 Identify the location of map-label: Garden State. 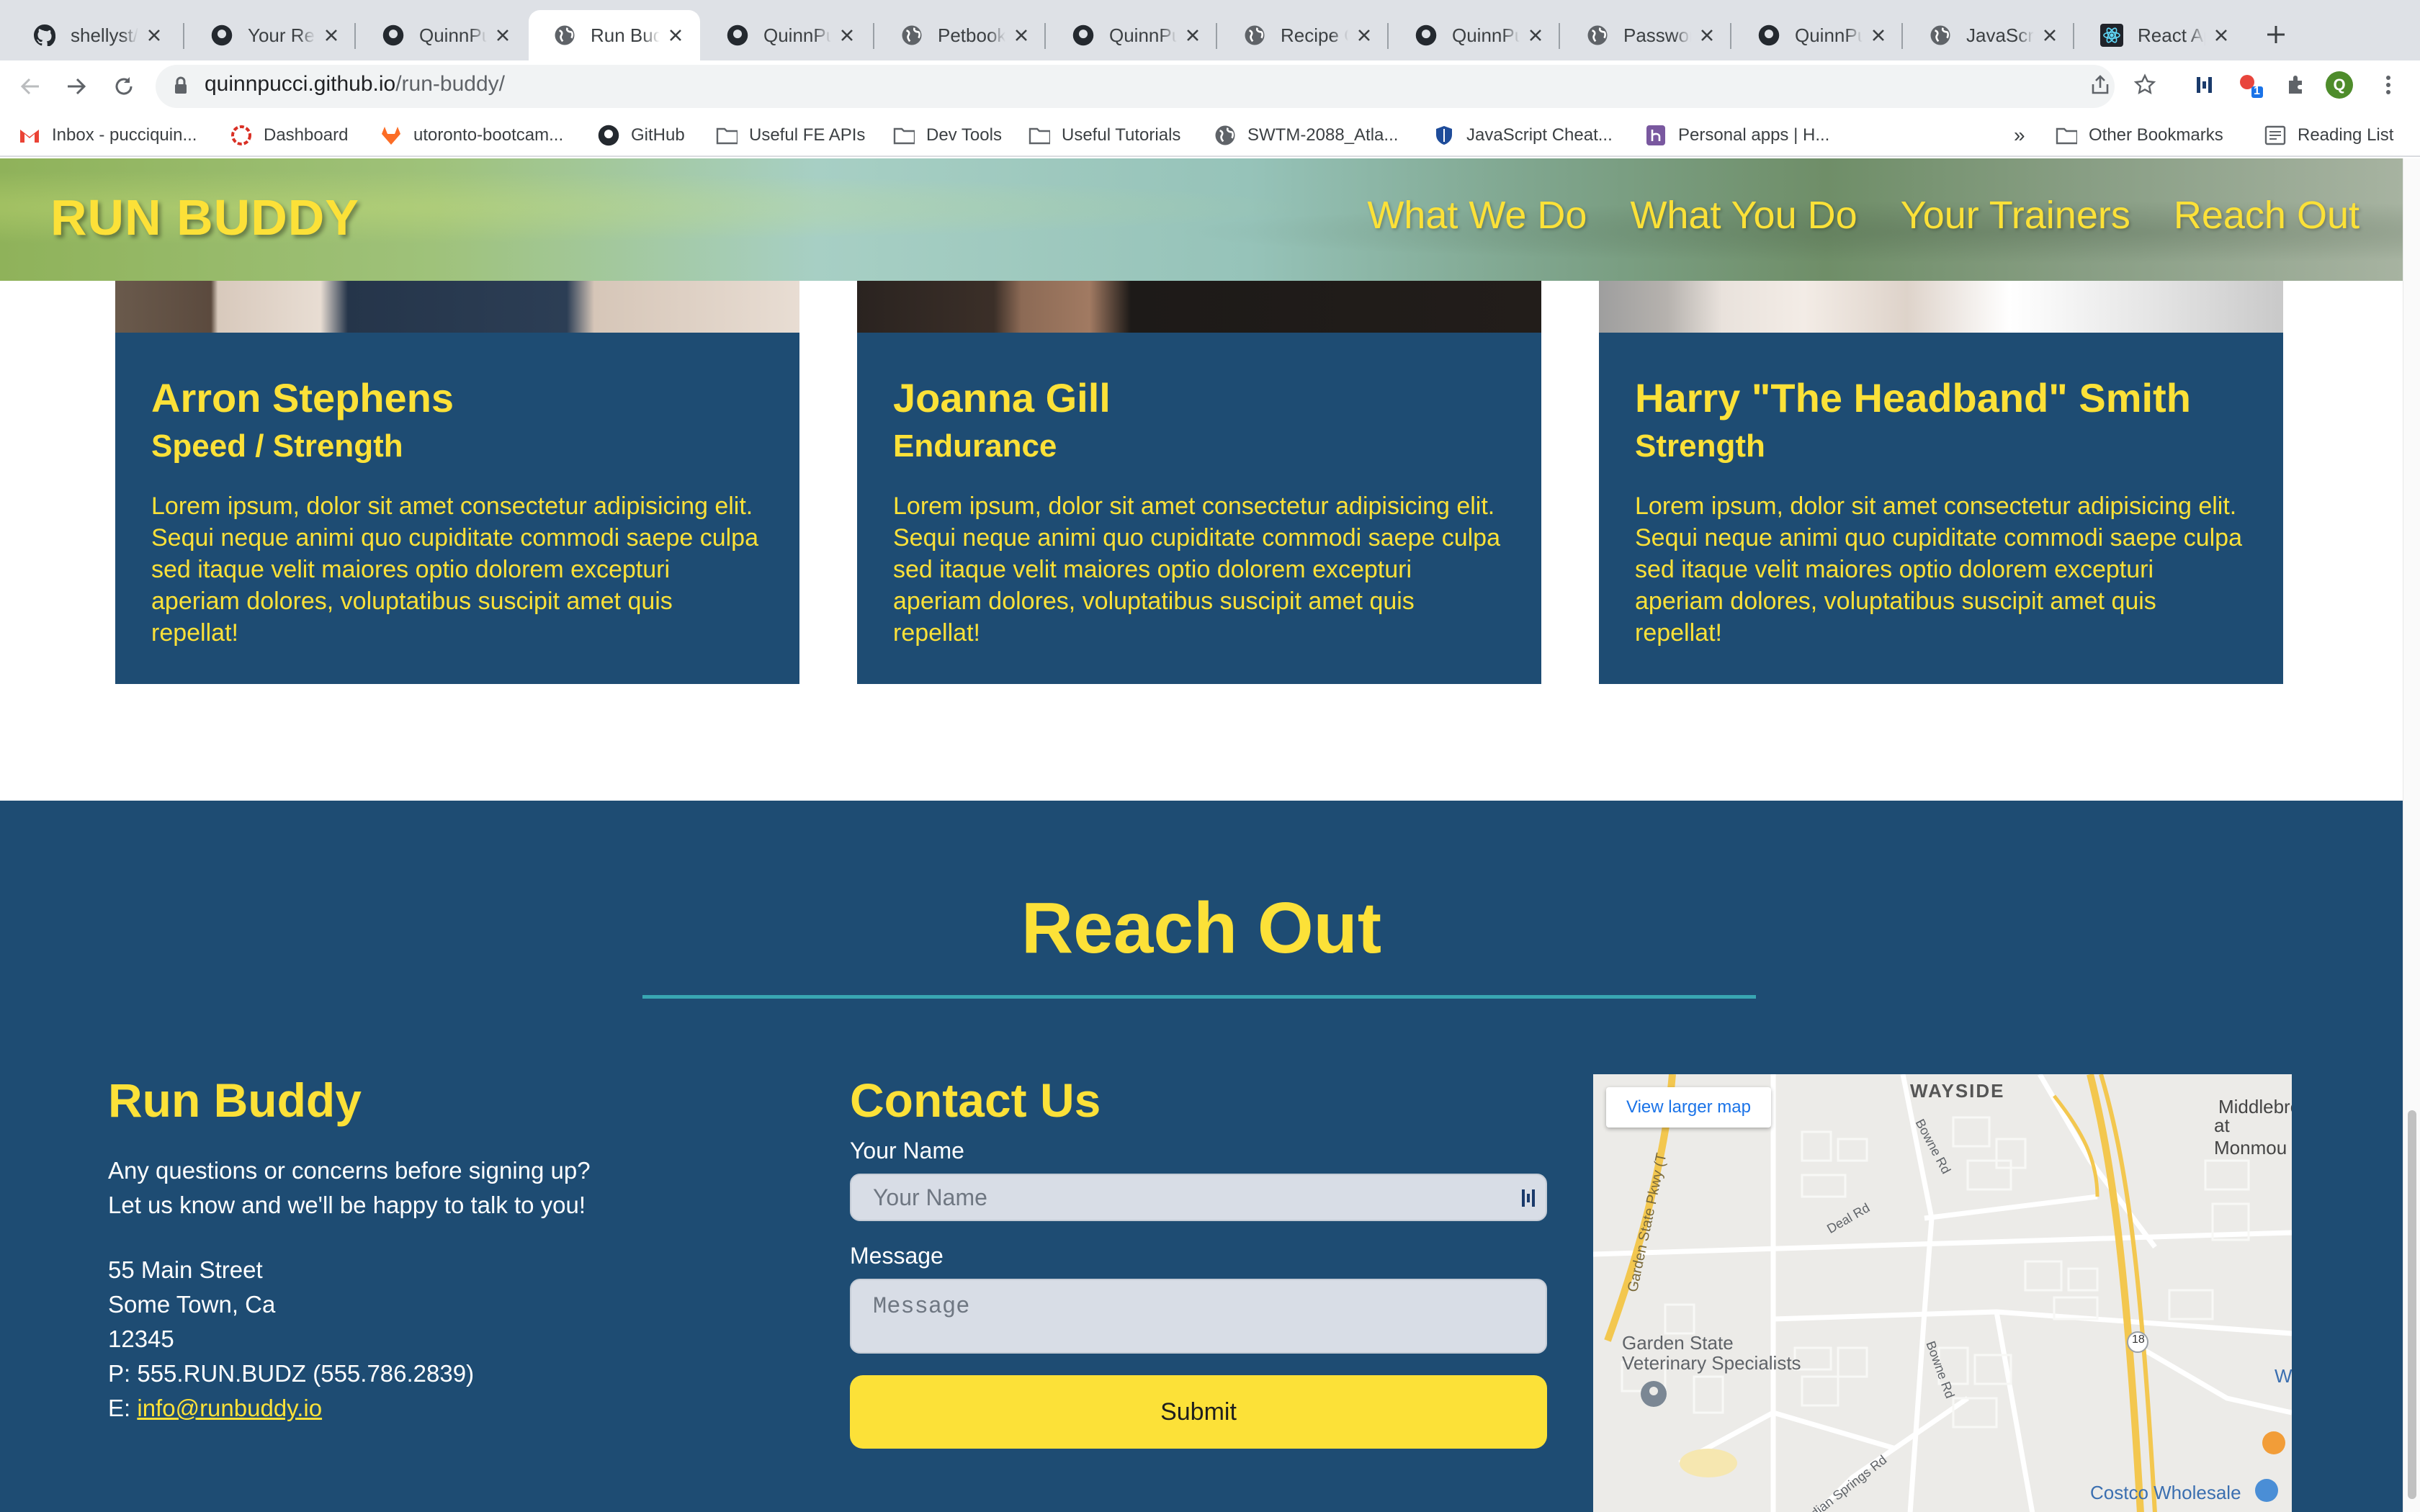
(1678, 1343).